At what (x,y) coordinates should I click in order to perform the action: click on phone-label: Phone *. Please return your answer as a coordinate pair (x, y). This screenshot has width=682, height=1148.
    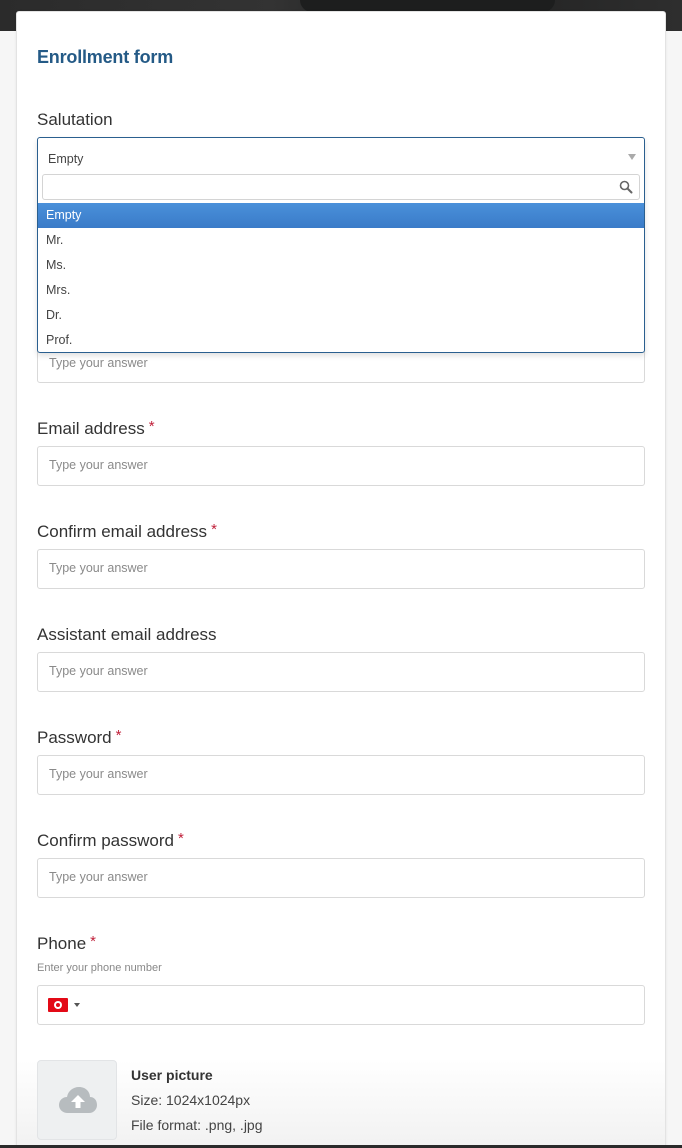
    Looking at the image, I should click on (67, 943).